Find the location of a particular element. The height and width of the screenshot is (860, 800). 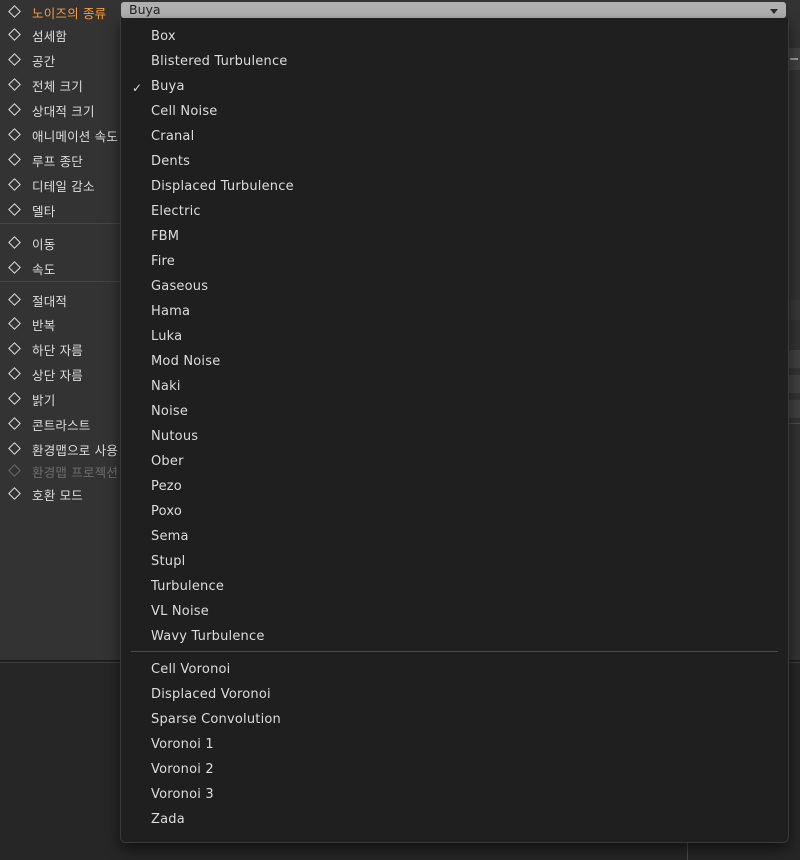

property-label: 섬세함 is located at coordinates (50, 36).